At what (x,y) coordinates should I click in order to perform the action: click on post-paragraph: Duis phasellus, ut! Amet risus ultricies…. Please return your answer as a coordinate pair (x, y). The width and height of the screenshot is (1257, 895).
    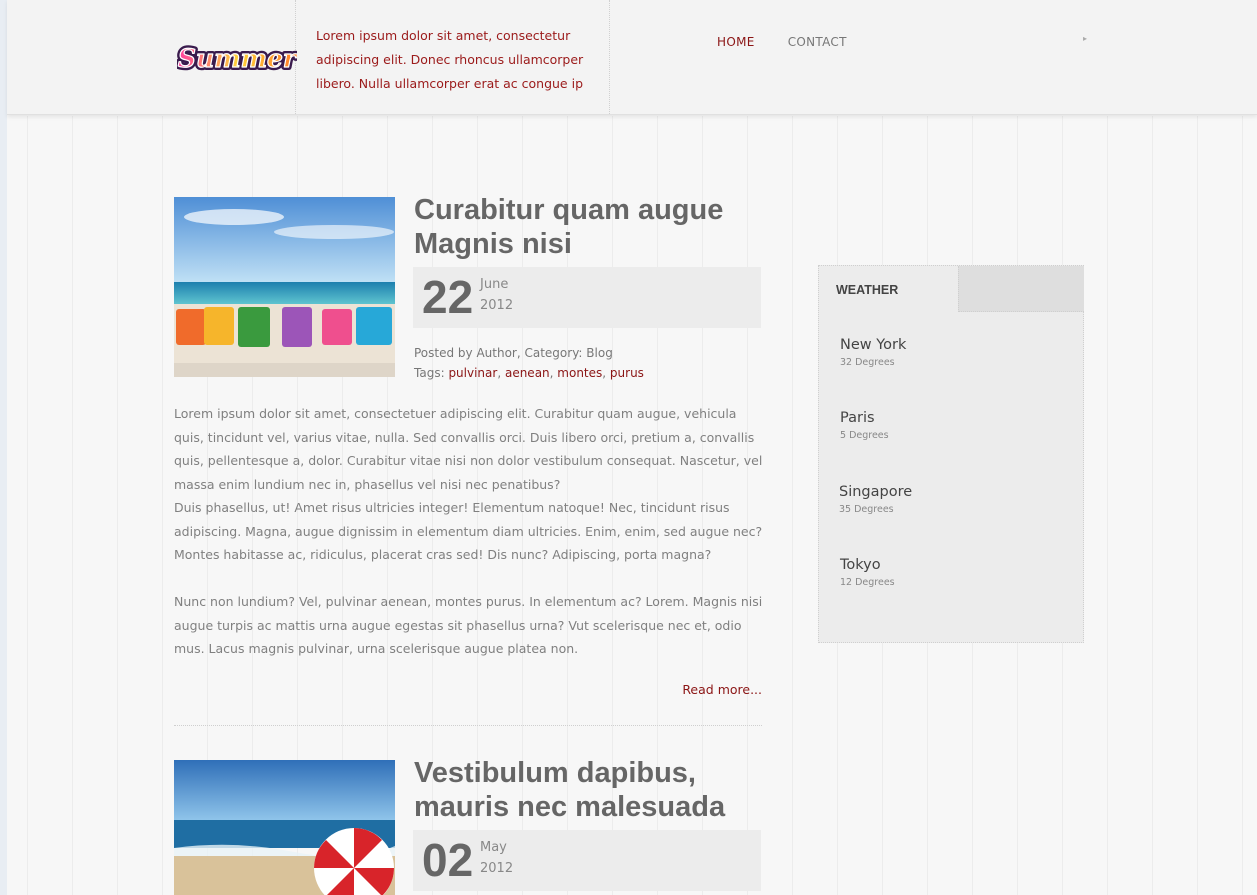
    Looking at the image, I should click on (468, 531).